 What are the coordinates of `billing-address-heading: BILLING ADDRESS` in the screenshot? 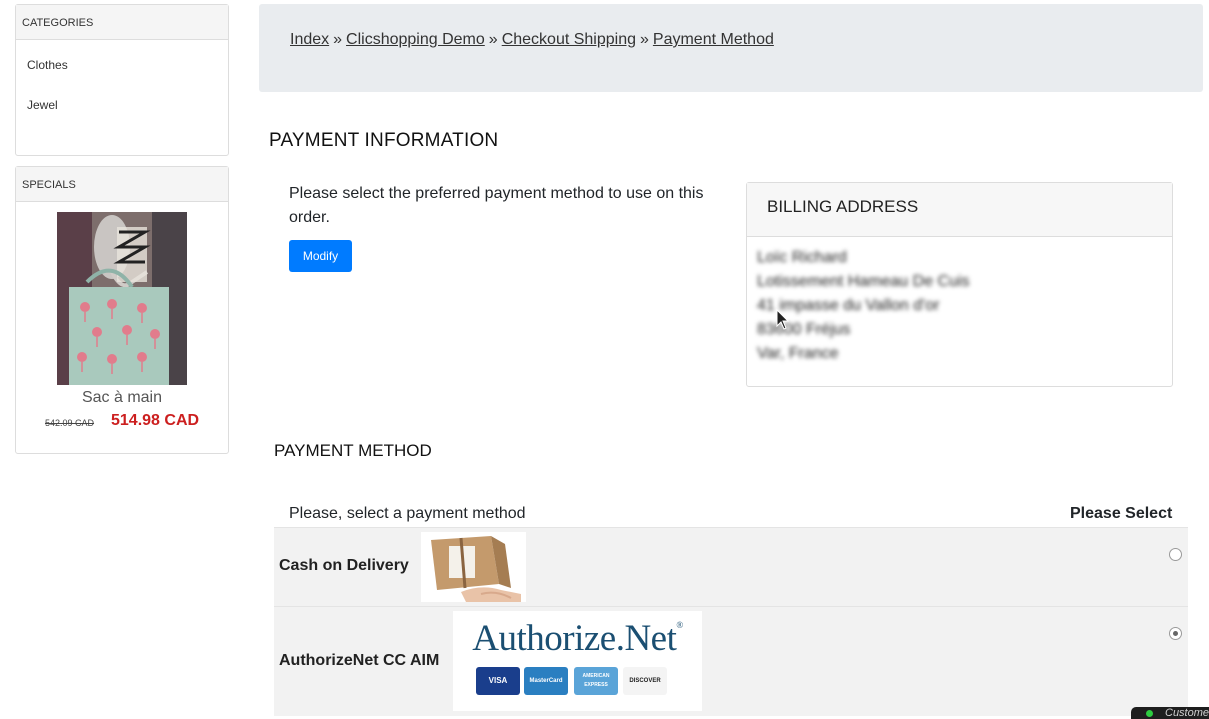 It's located at (959, 210).